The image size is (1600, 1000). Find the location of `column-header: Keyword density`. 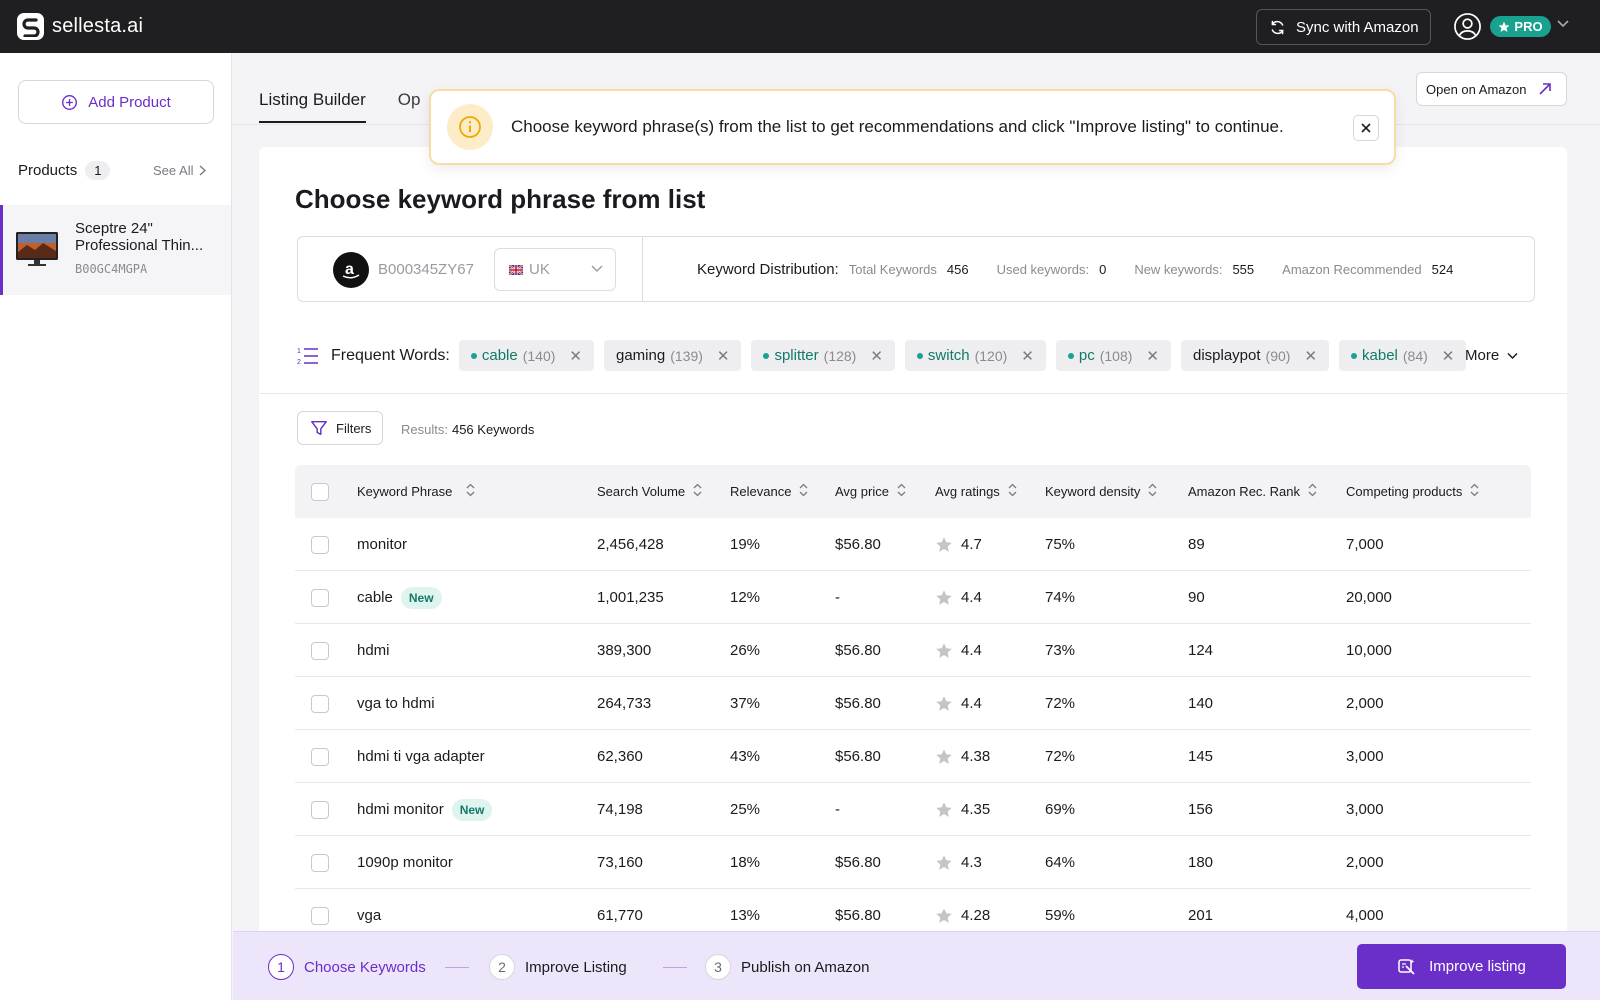

column-header: Keyword density is located at coordinates (1101, 491).